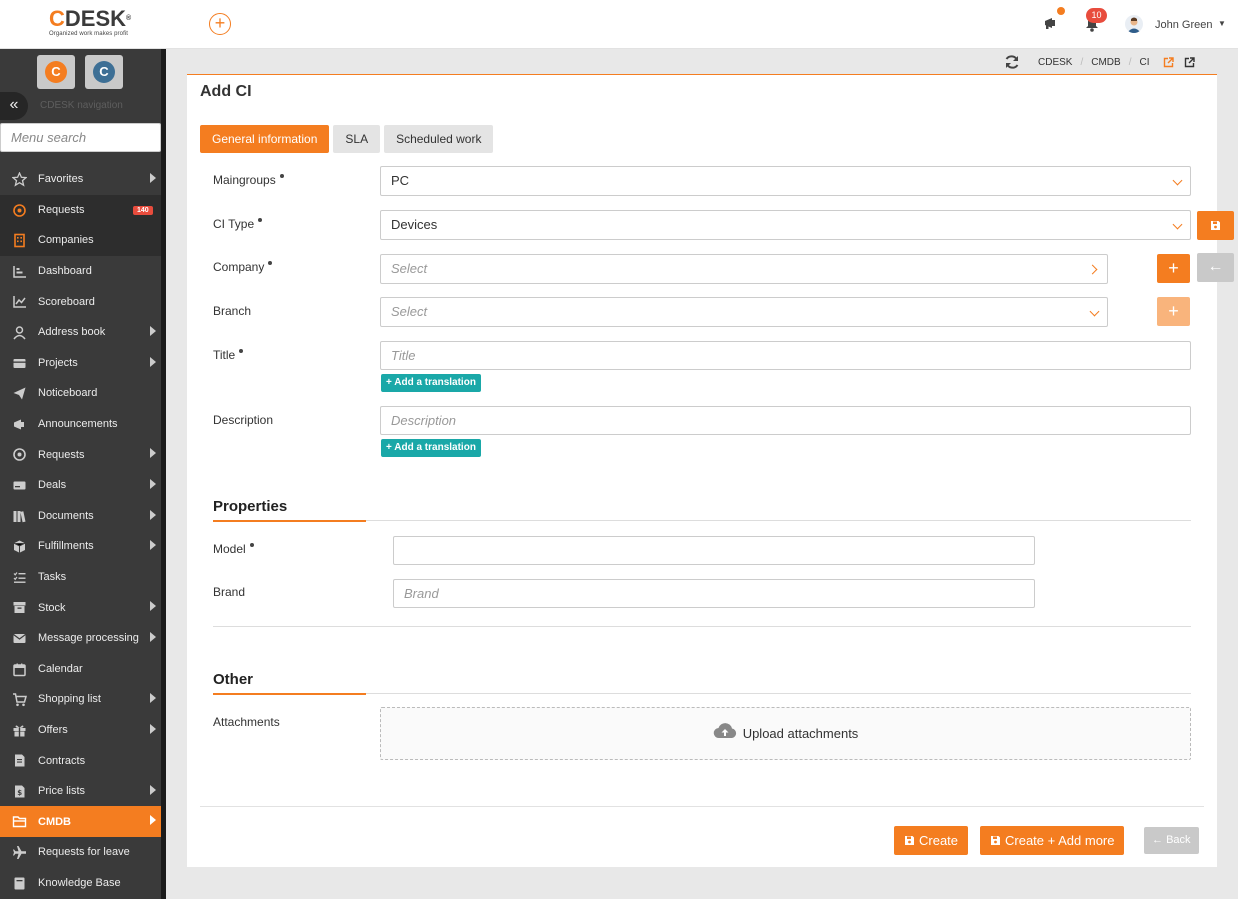  I want to click on ci-type-select: Devices, so click(785, 225).